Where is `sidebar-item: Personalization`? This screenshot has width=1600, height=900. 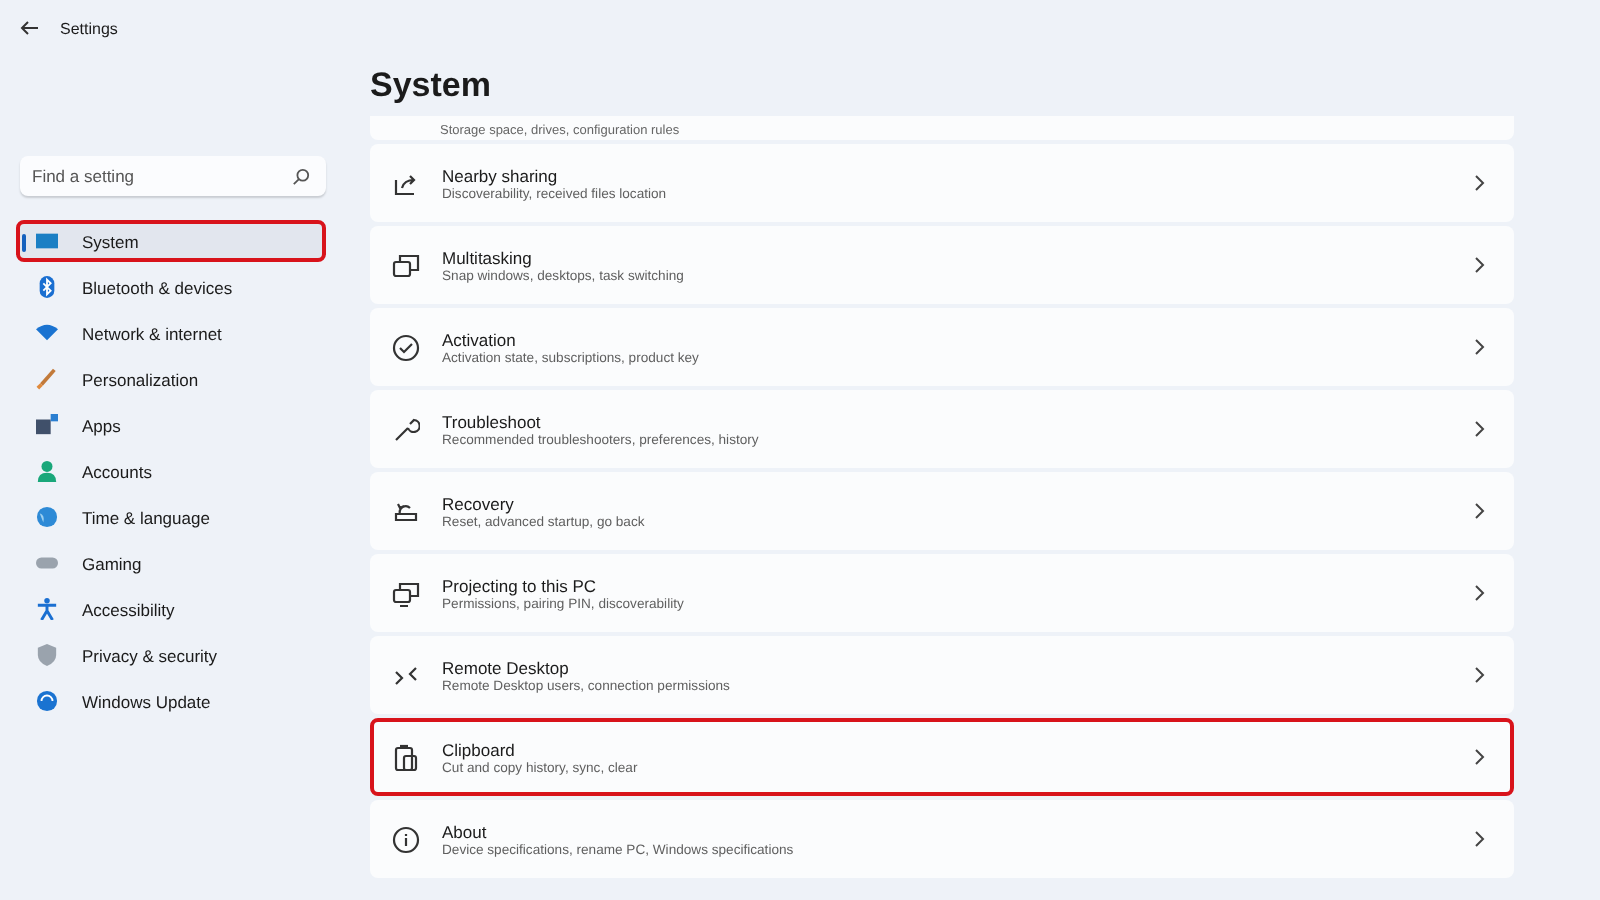
sidebar-item: Personalization is located at coordinates (171, 379).